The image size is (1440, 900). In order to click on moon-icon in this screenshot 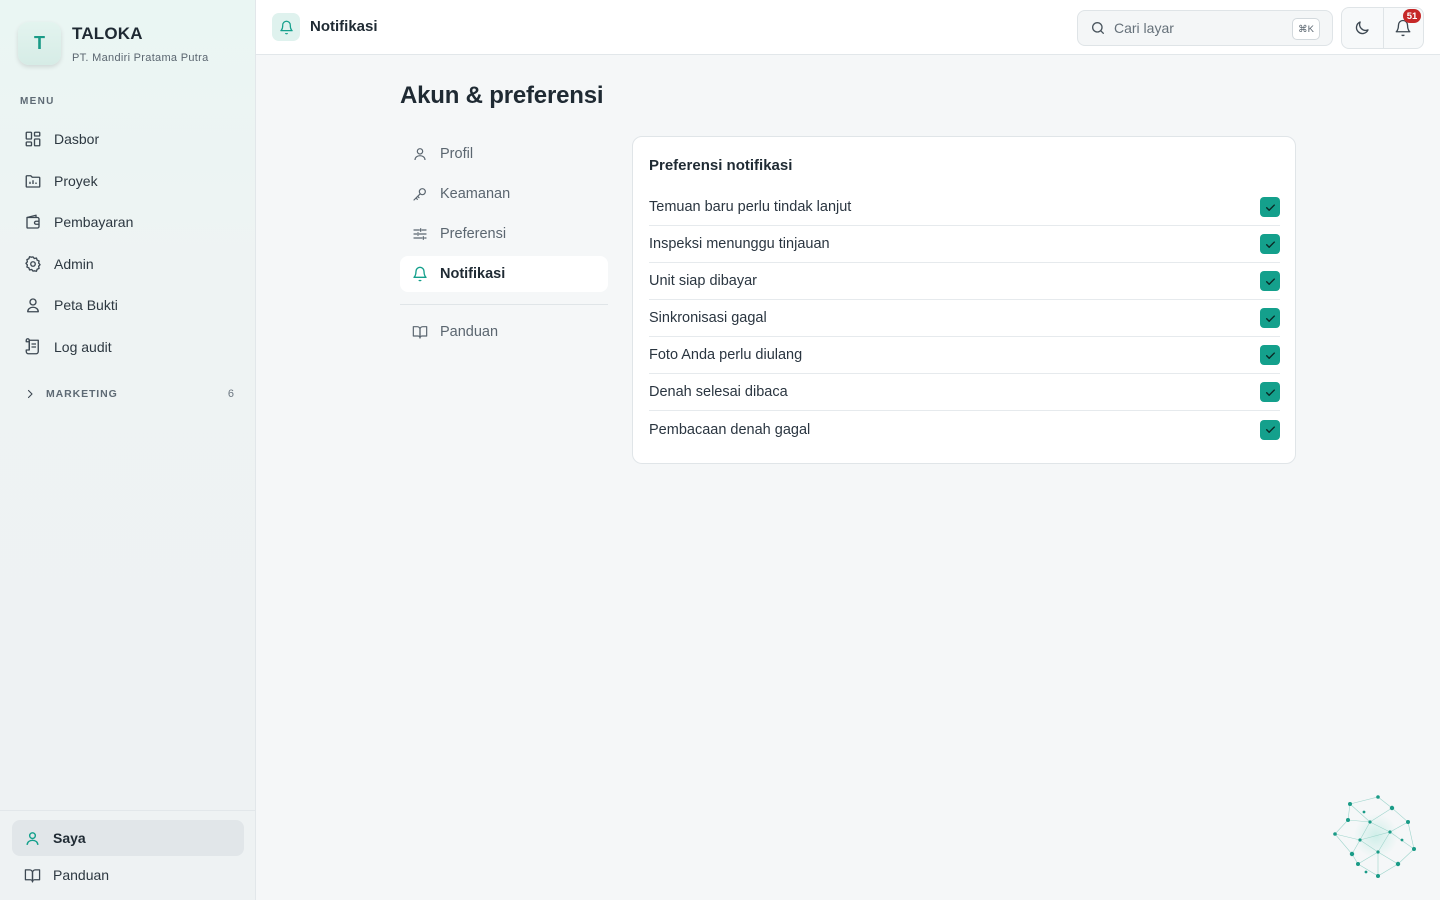, I will do `click(1362, 28)`.